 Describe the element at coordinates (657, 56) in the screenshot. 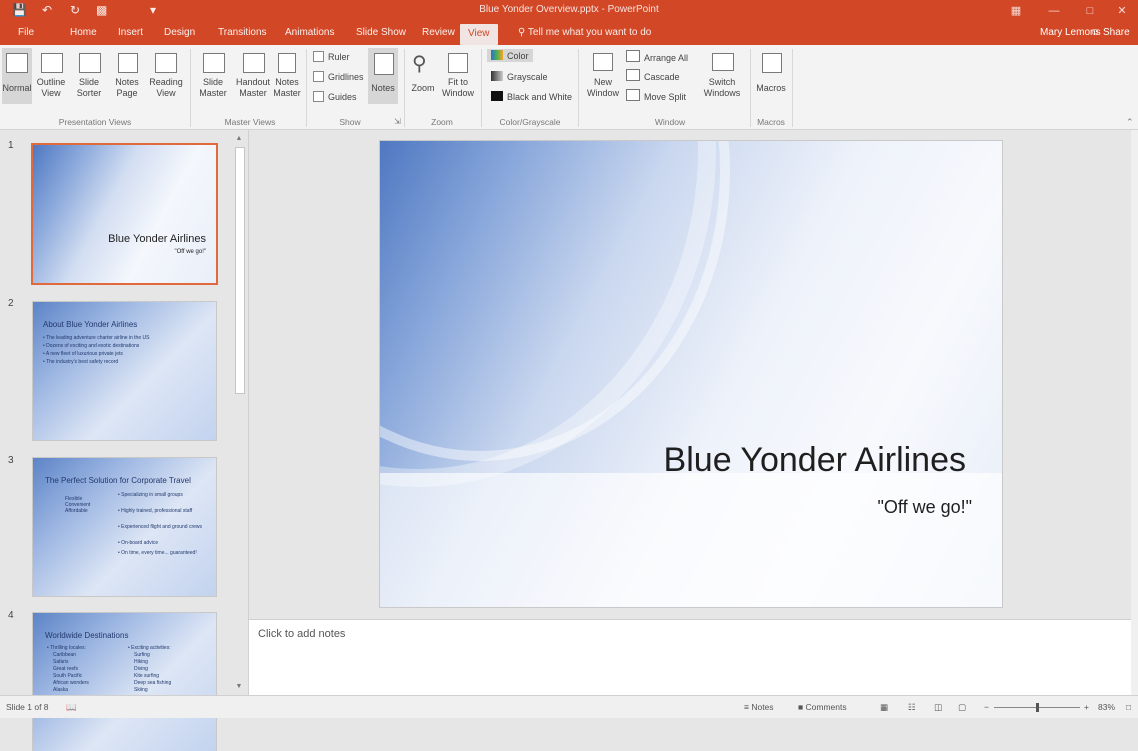

I see `arrange-all-button: Arrange All` at that location.